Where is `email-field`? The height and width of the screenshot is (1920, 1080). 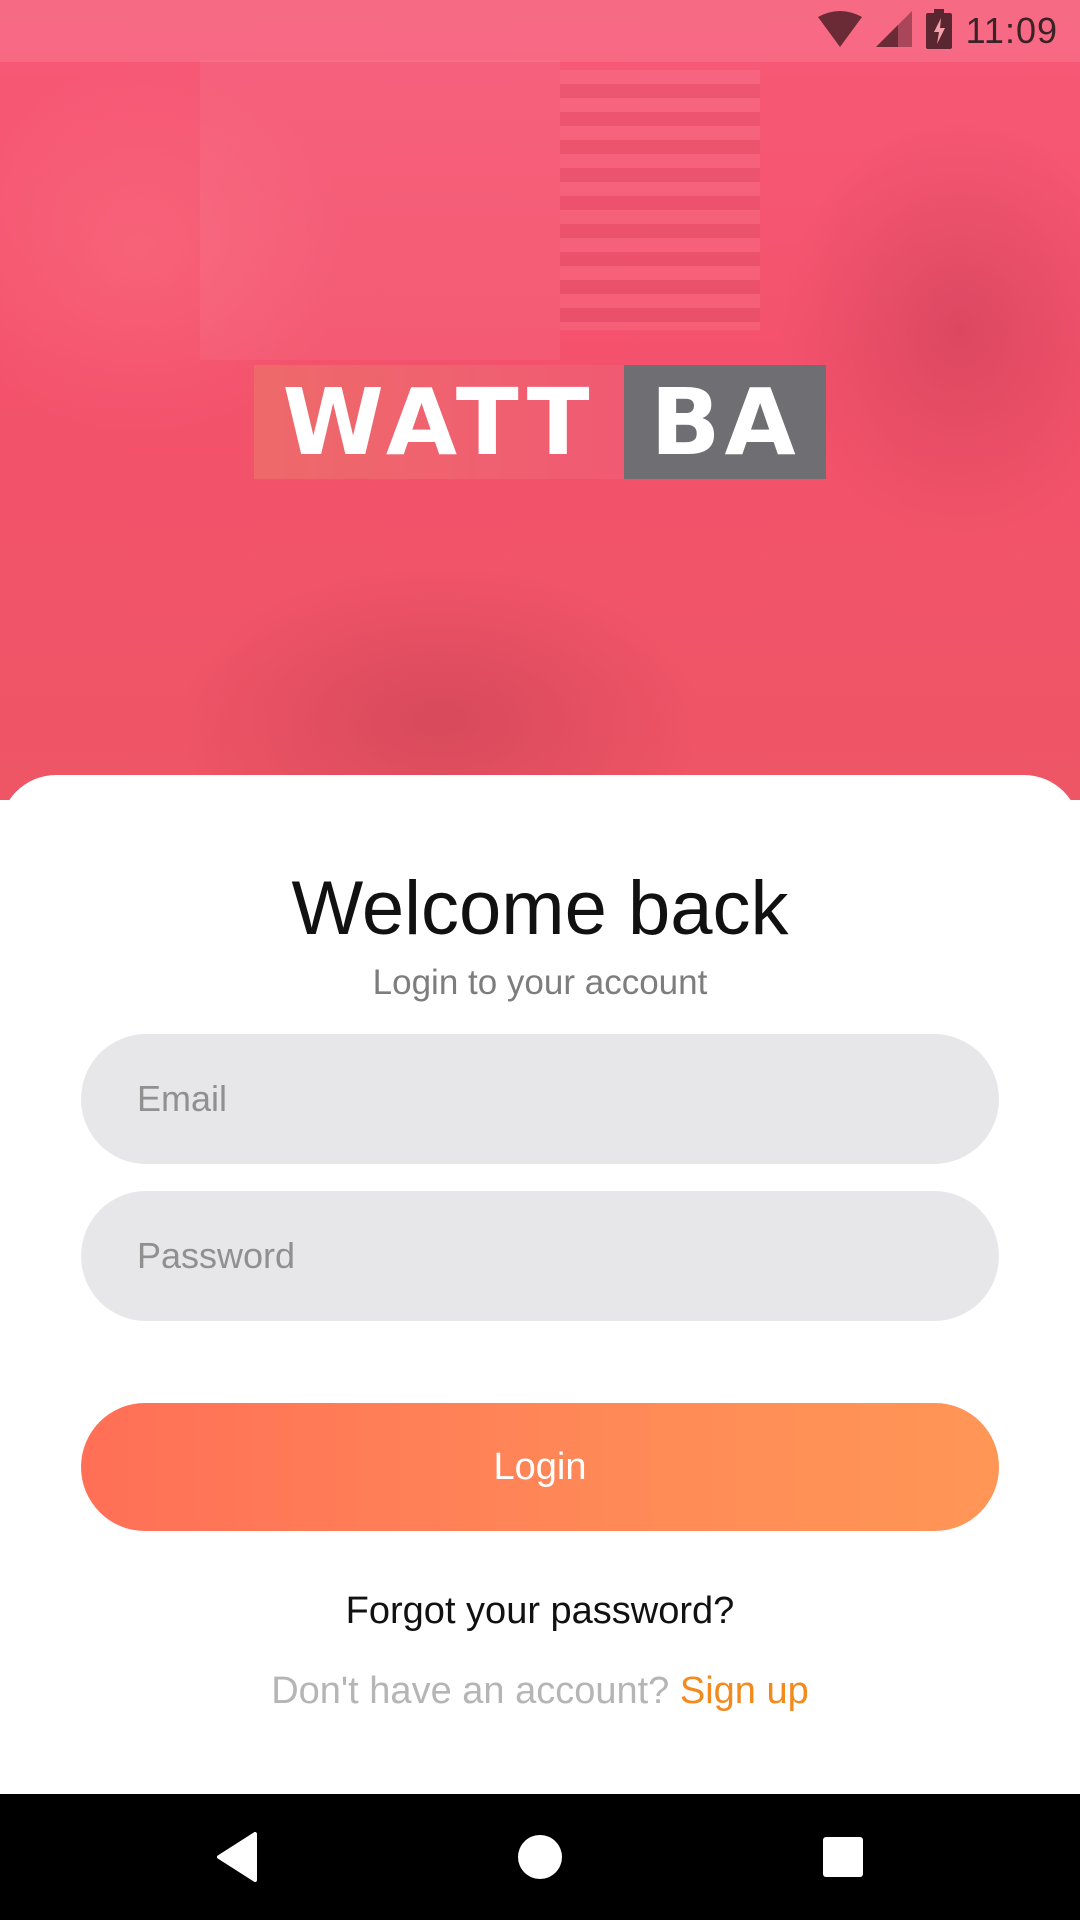
email-field is located at coordinates (540, 1099).